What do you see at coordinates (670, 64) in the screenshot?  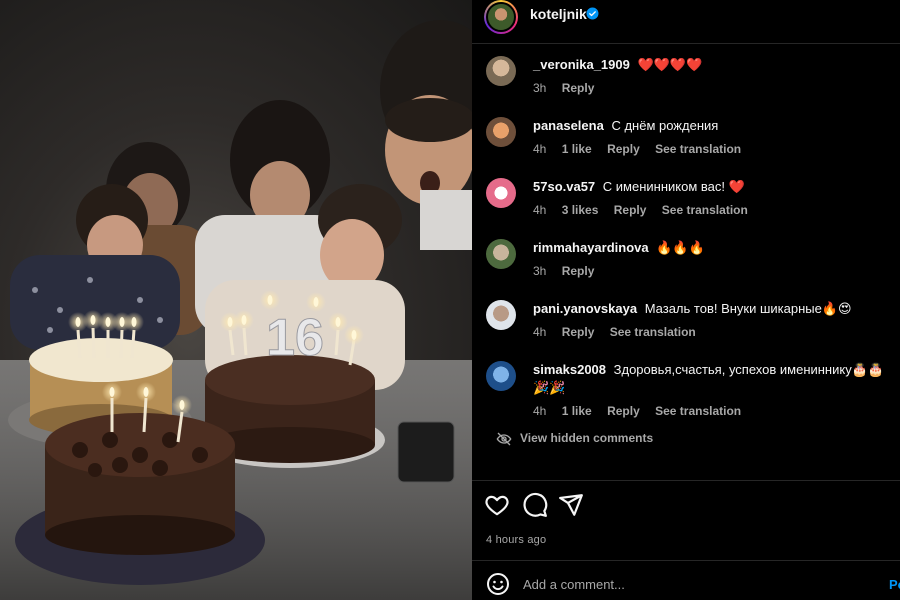 I see `comment-text: ❤️❤️❤️❤️` at bounding box center [670, 64].